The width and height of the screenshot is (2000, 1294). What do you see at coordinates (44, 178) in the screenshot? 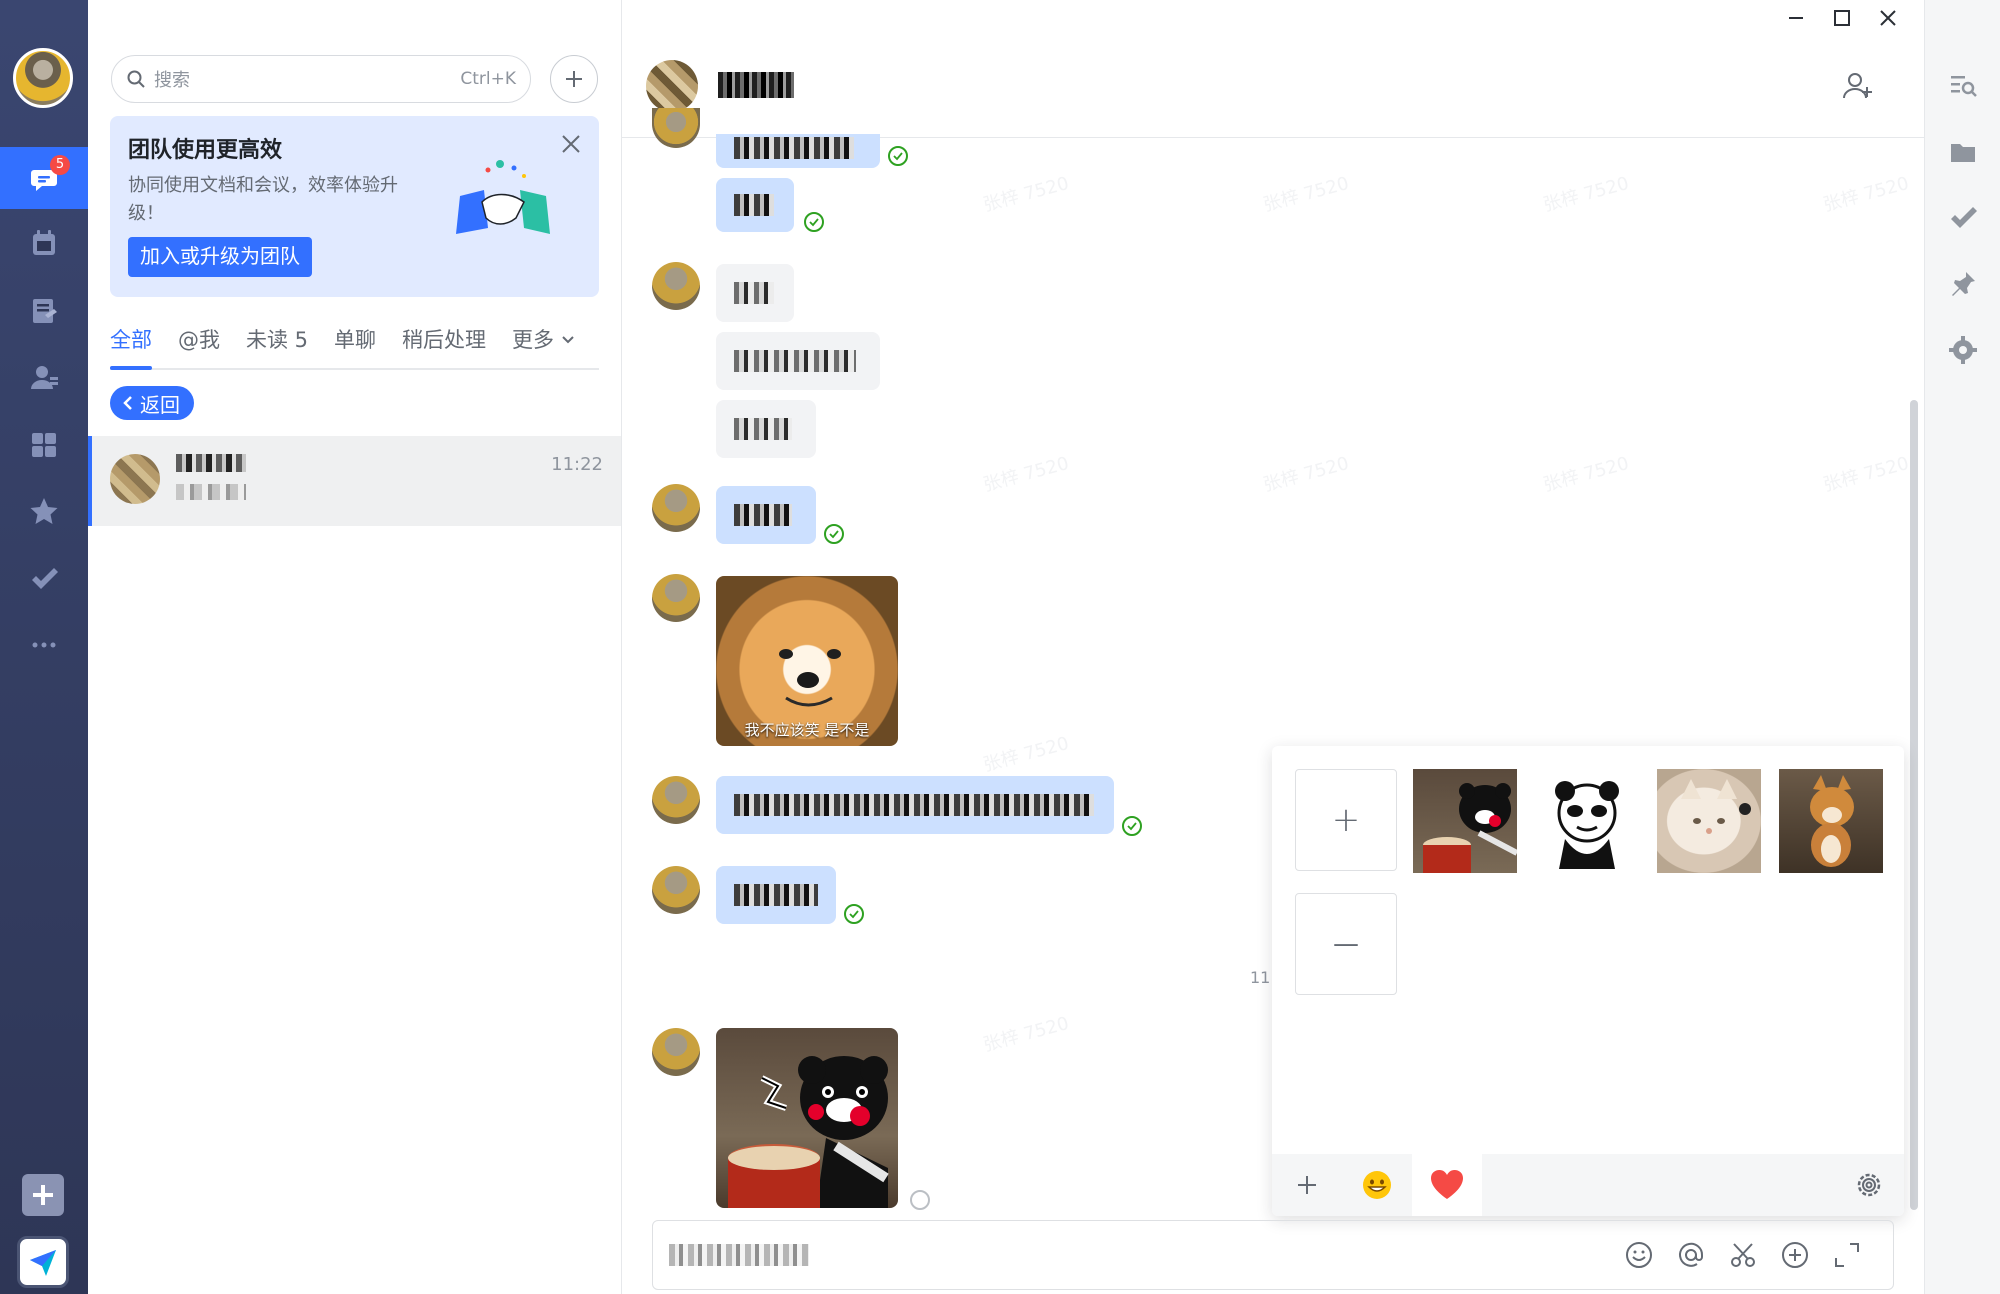
I see `nav-messages: 5` at bounding box center [44, 178].